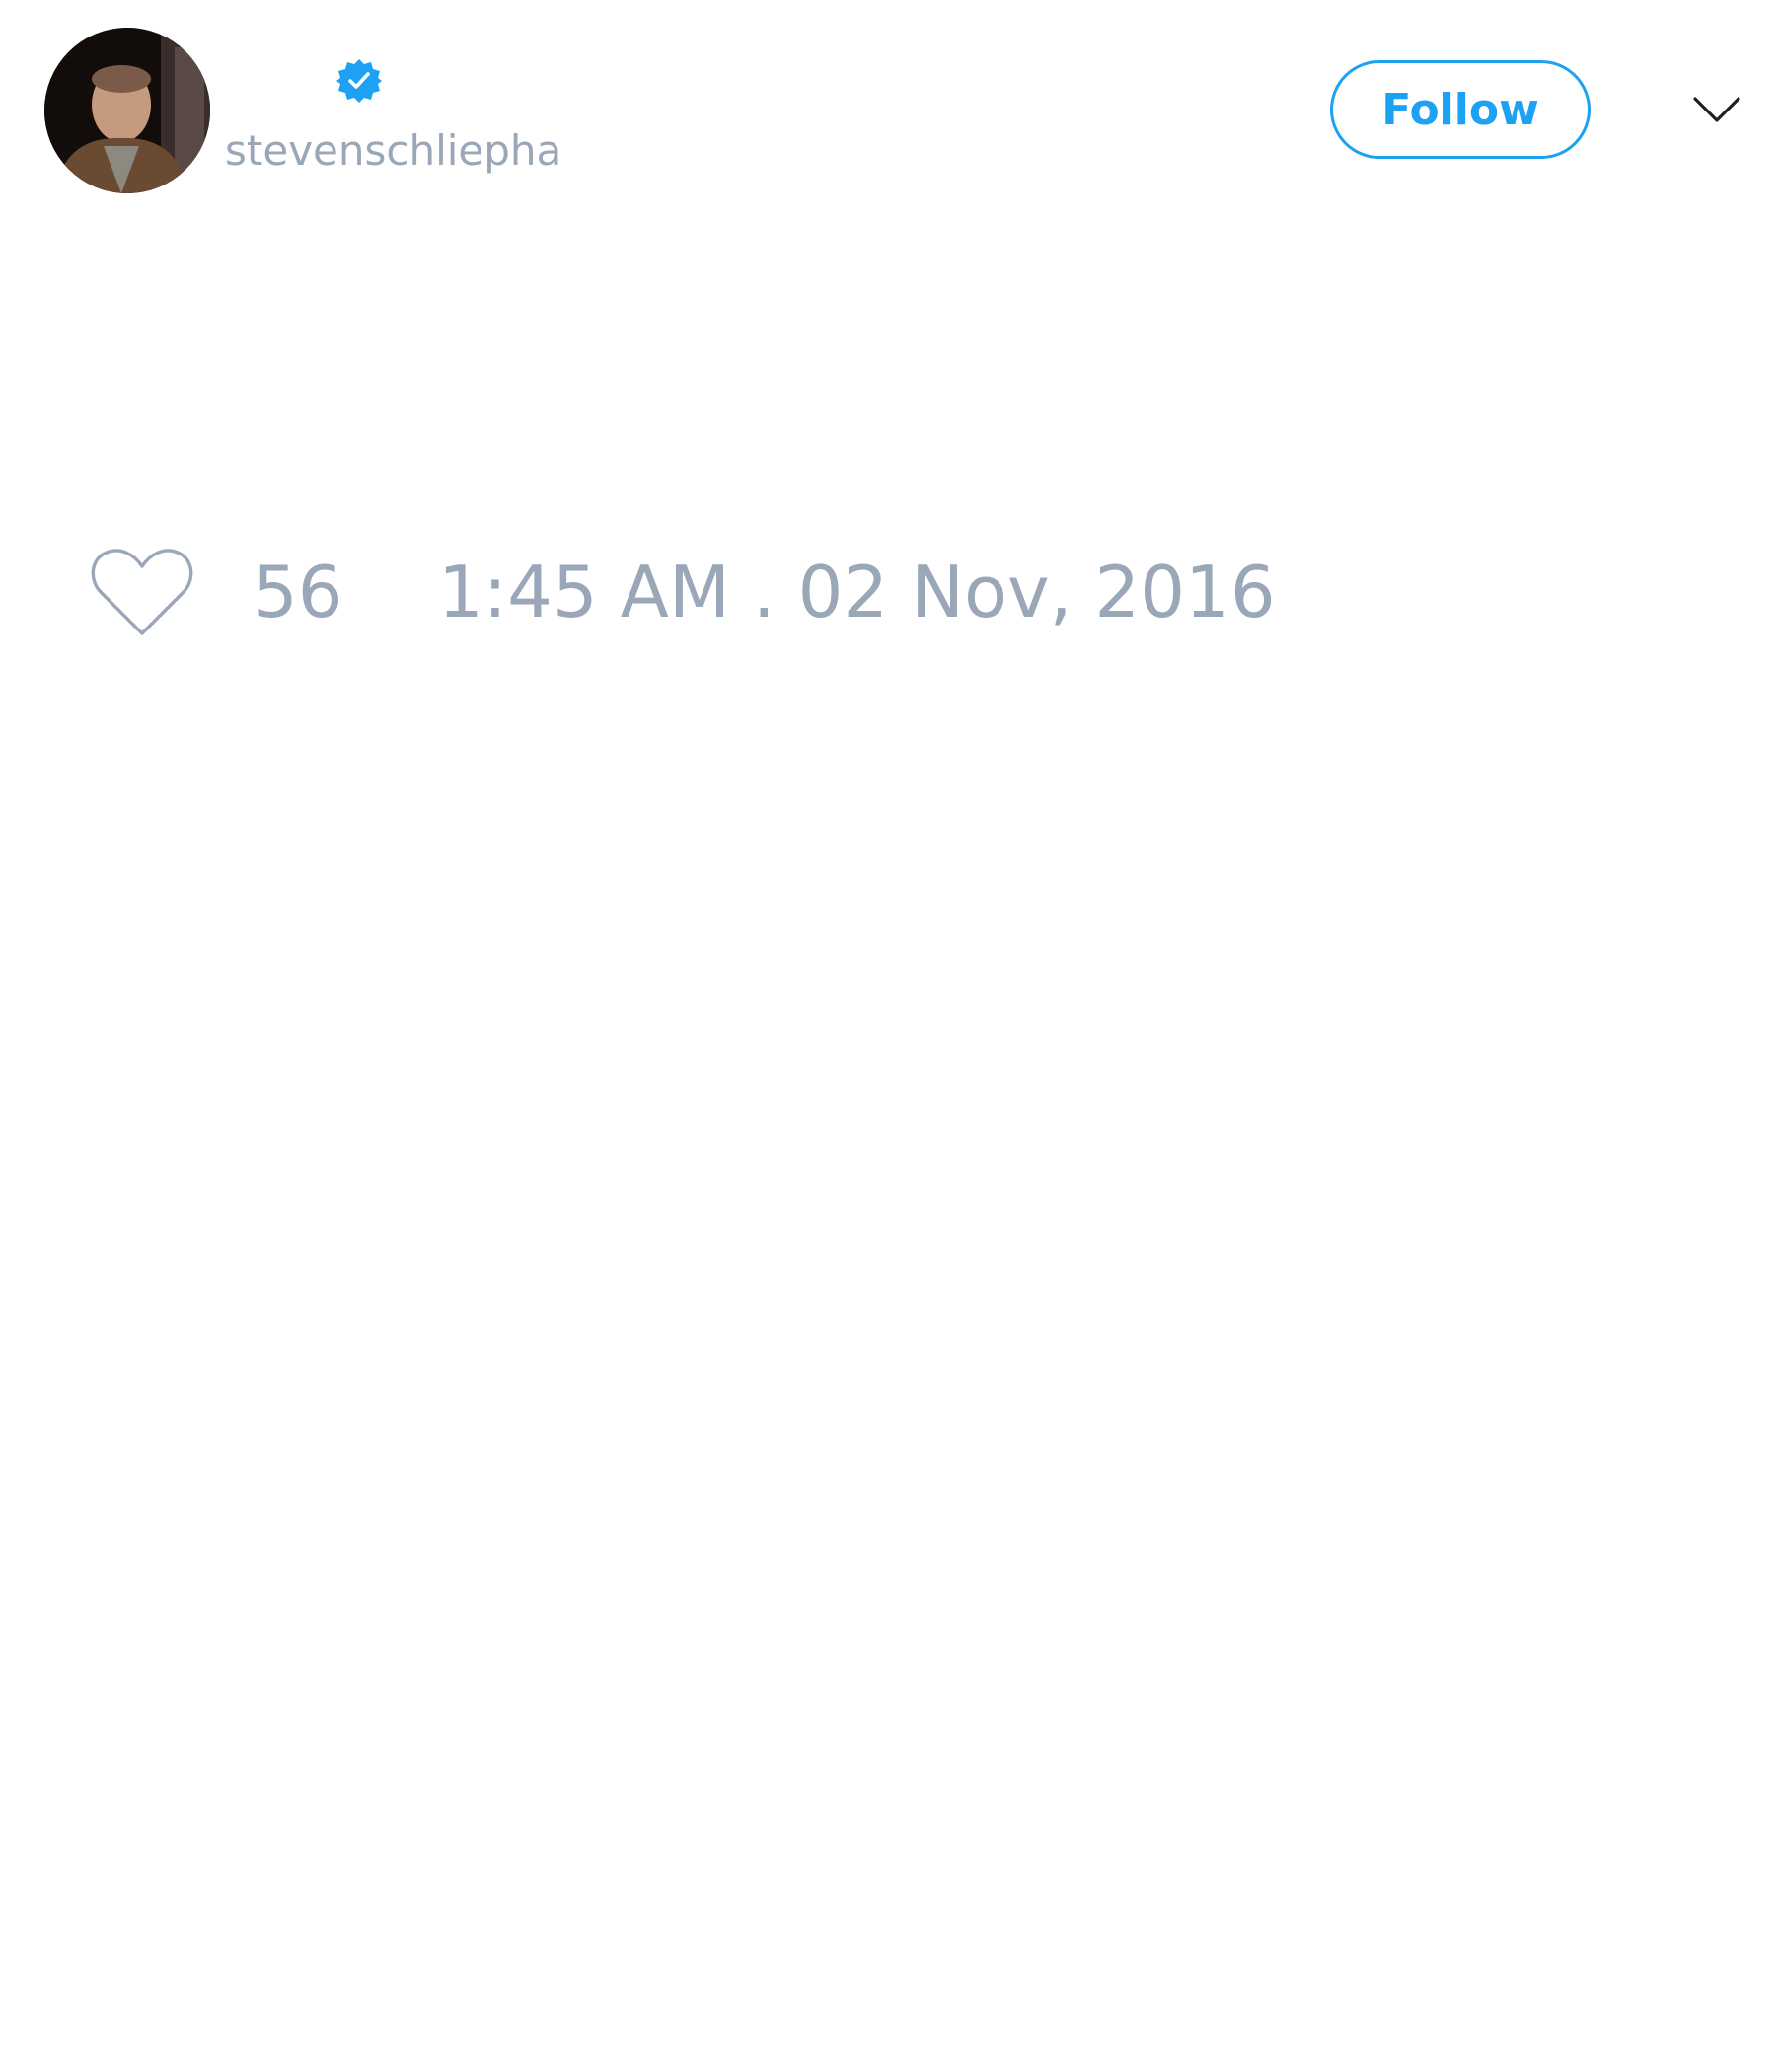  Describe the element at coordinates (1461, 110) in the screenshot. I see `follow-button: Follow` at that location.